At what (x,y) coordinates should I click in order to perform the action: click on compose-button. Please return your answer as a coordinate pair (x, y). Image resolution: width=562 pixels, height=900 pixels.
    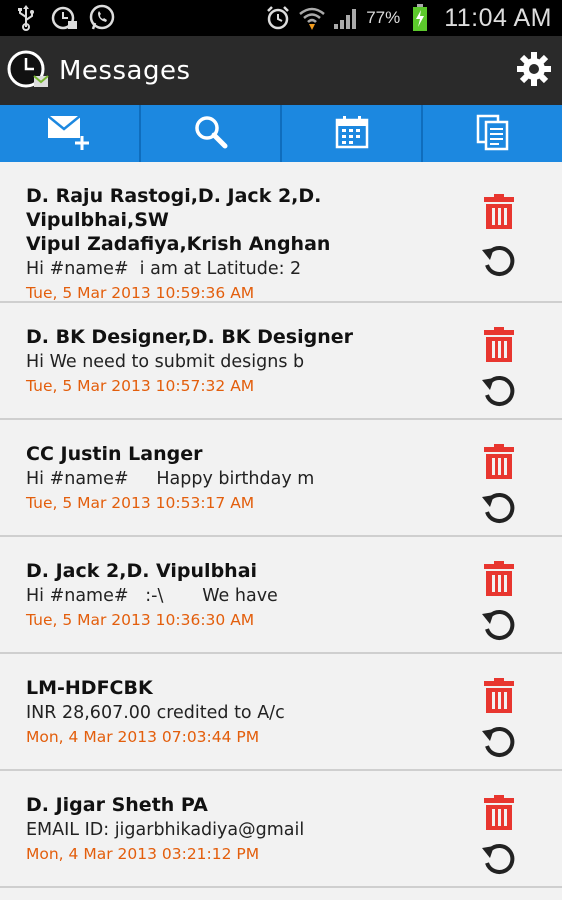
    Looking at the image, I should click on (70, 133).